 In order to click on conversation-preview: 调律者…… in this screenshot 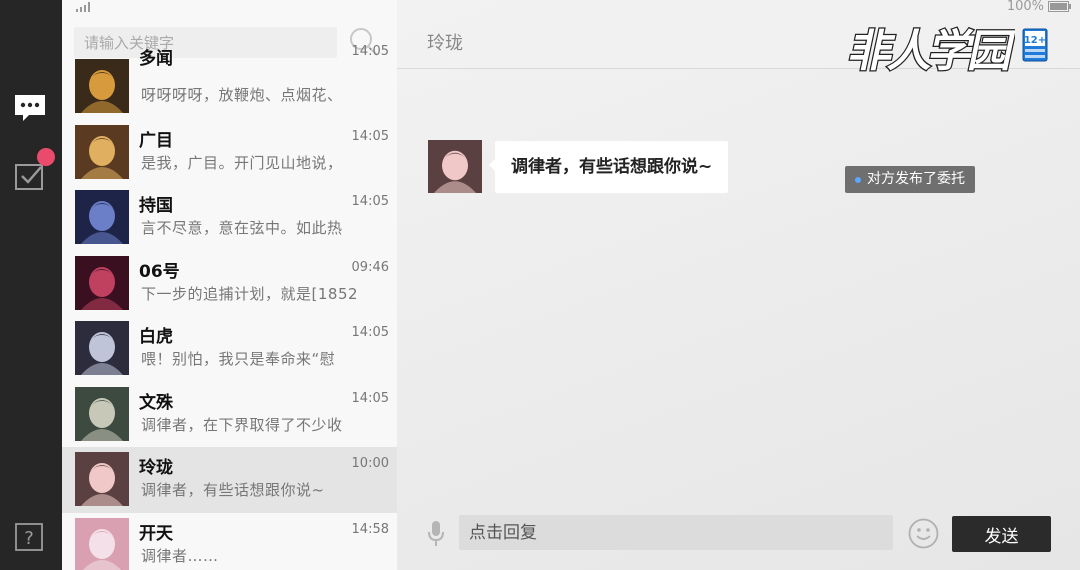, I will do `click(180, 555)`.